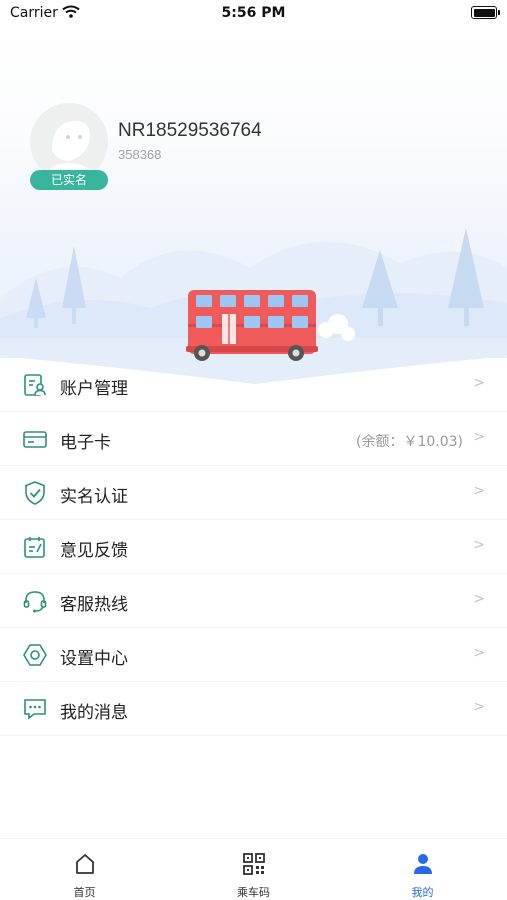 The image size is (507, 900). Describe the element at coordinates (35, 602) in the screenshot. I see `headset-icon` at that location.